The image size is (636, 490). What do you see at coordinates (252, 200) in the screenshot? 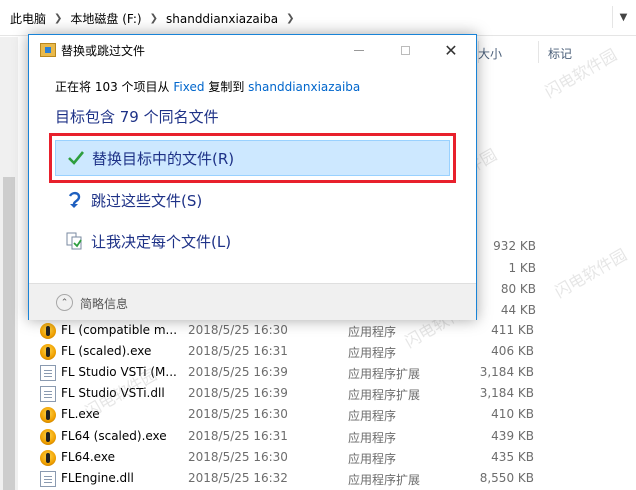
I see `skip-files-option: 跳过这些文件(S)` at bounding box center [252, 200].